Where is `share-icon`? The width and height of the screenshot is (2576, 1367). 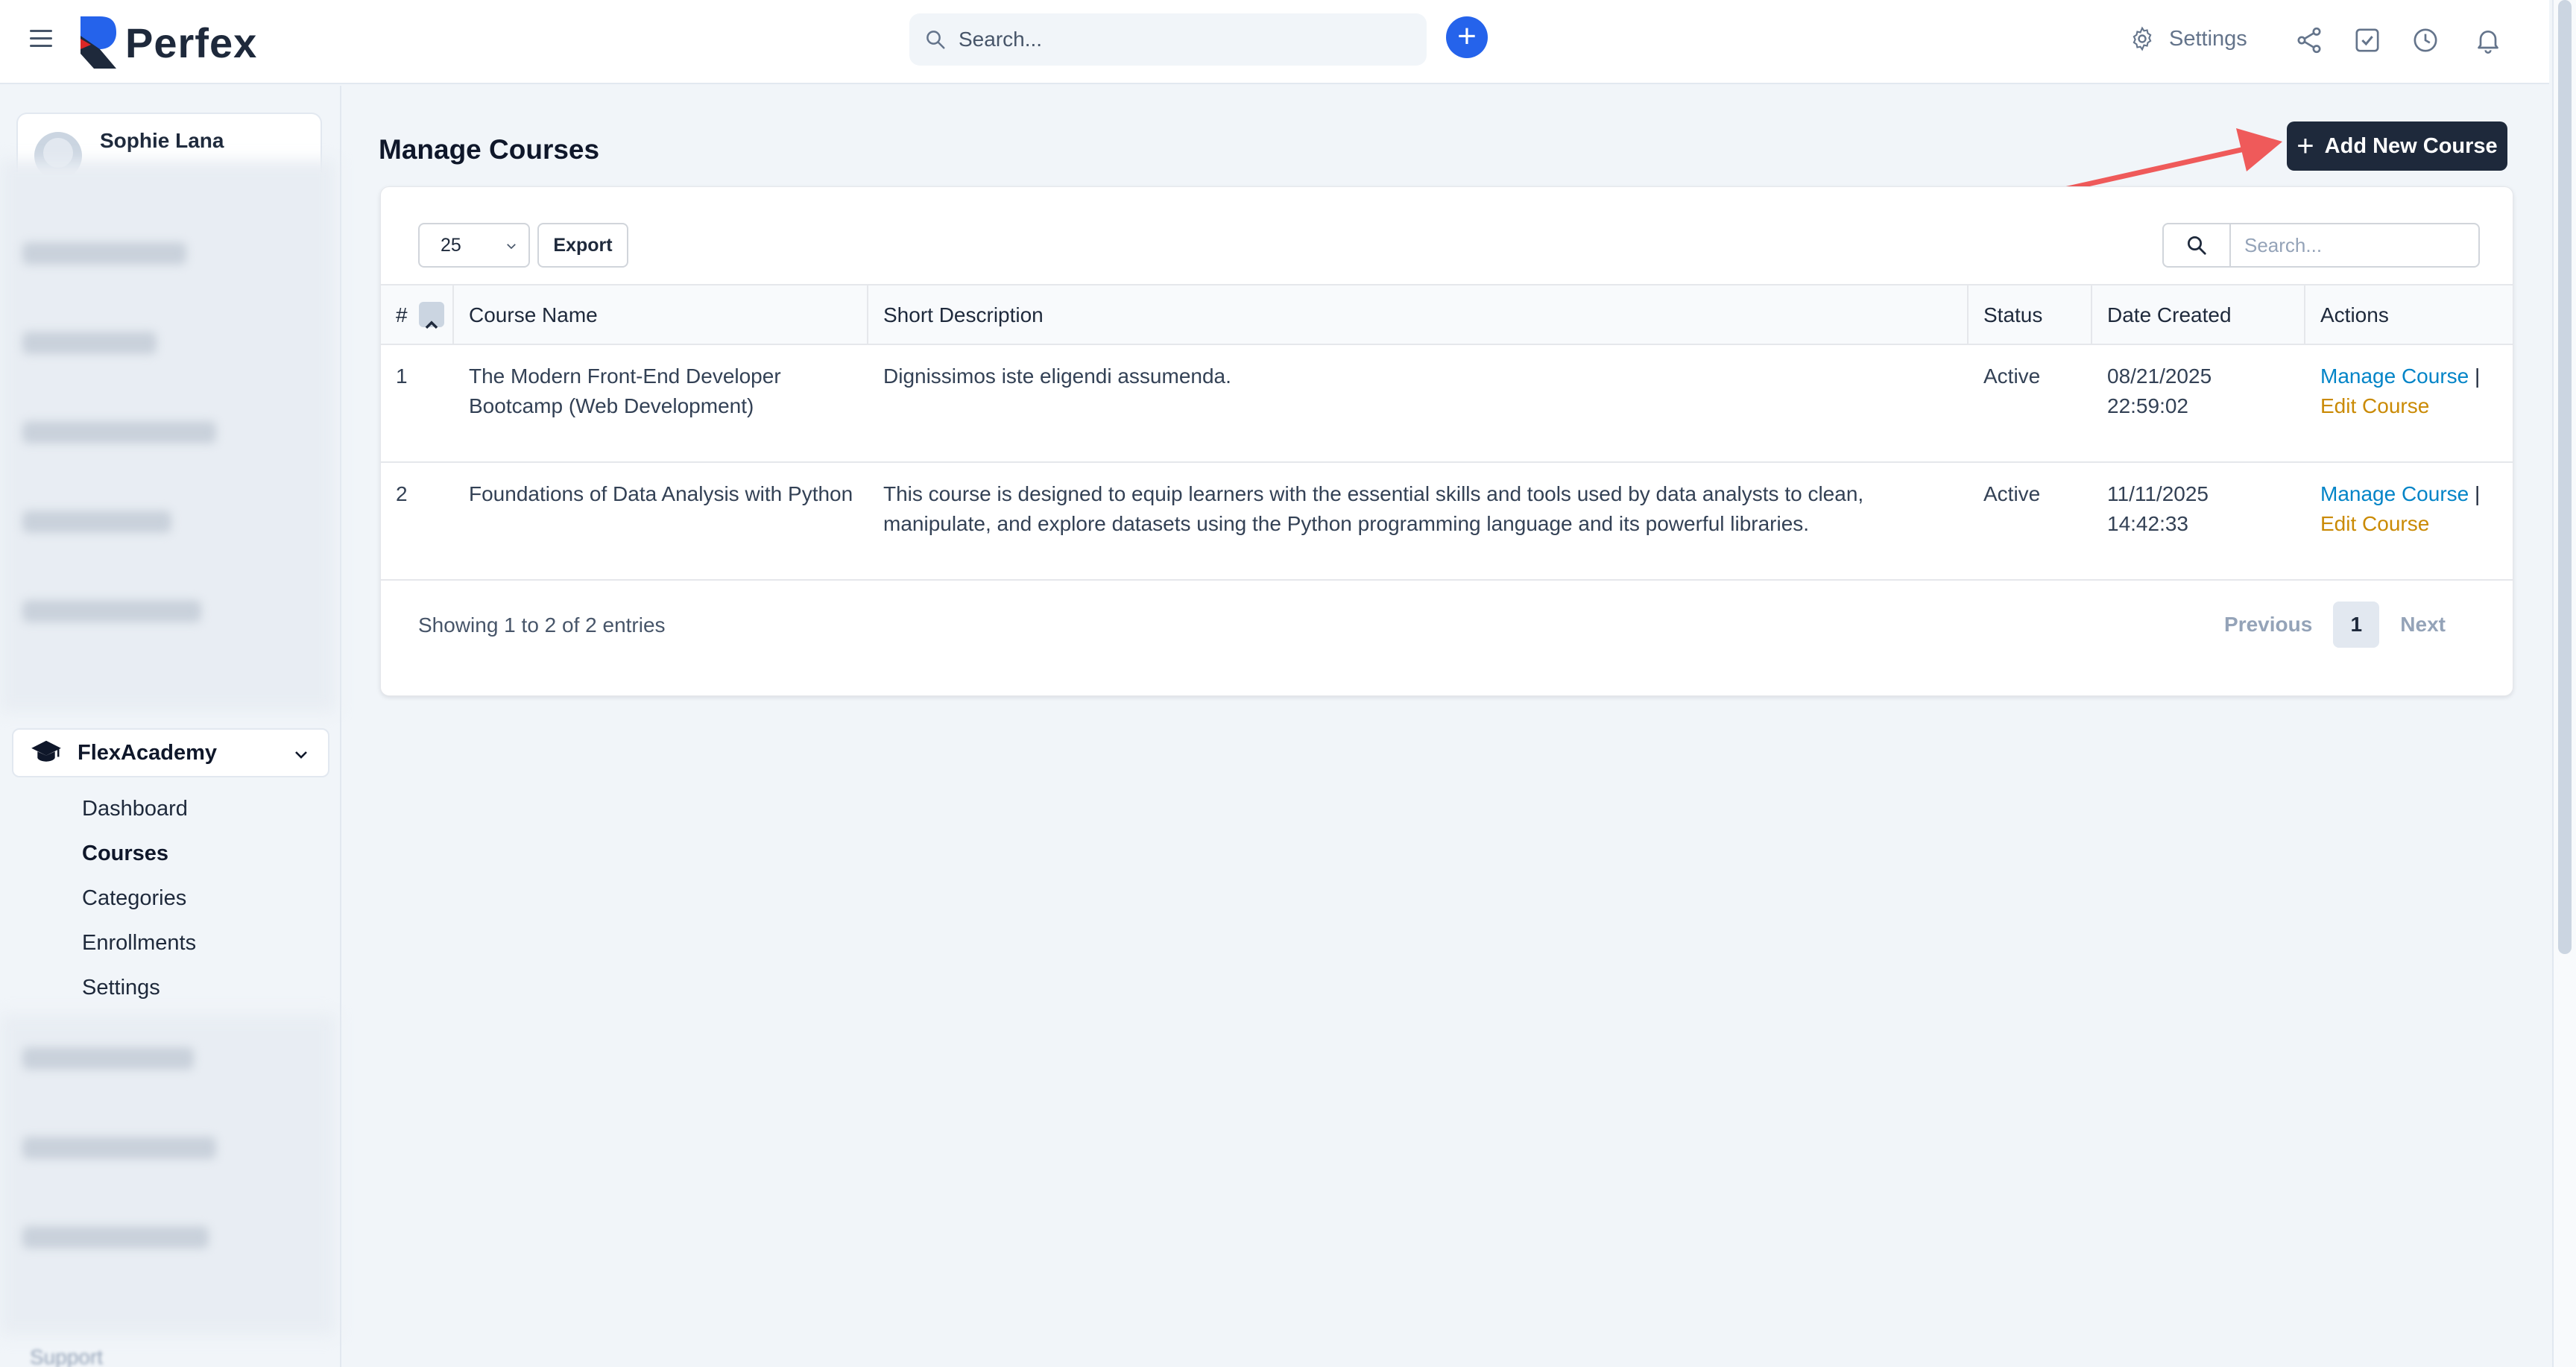 share-icon is located at coordinates (2309, 40).